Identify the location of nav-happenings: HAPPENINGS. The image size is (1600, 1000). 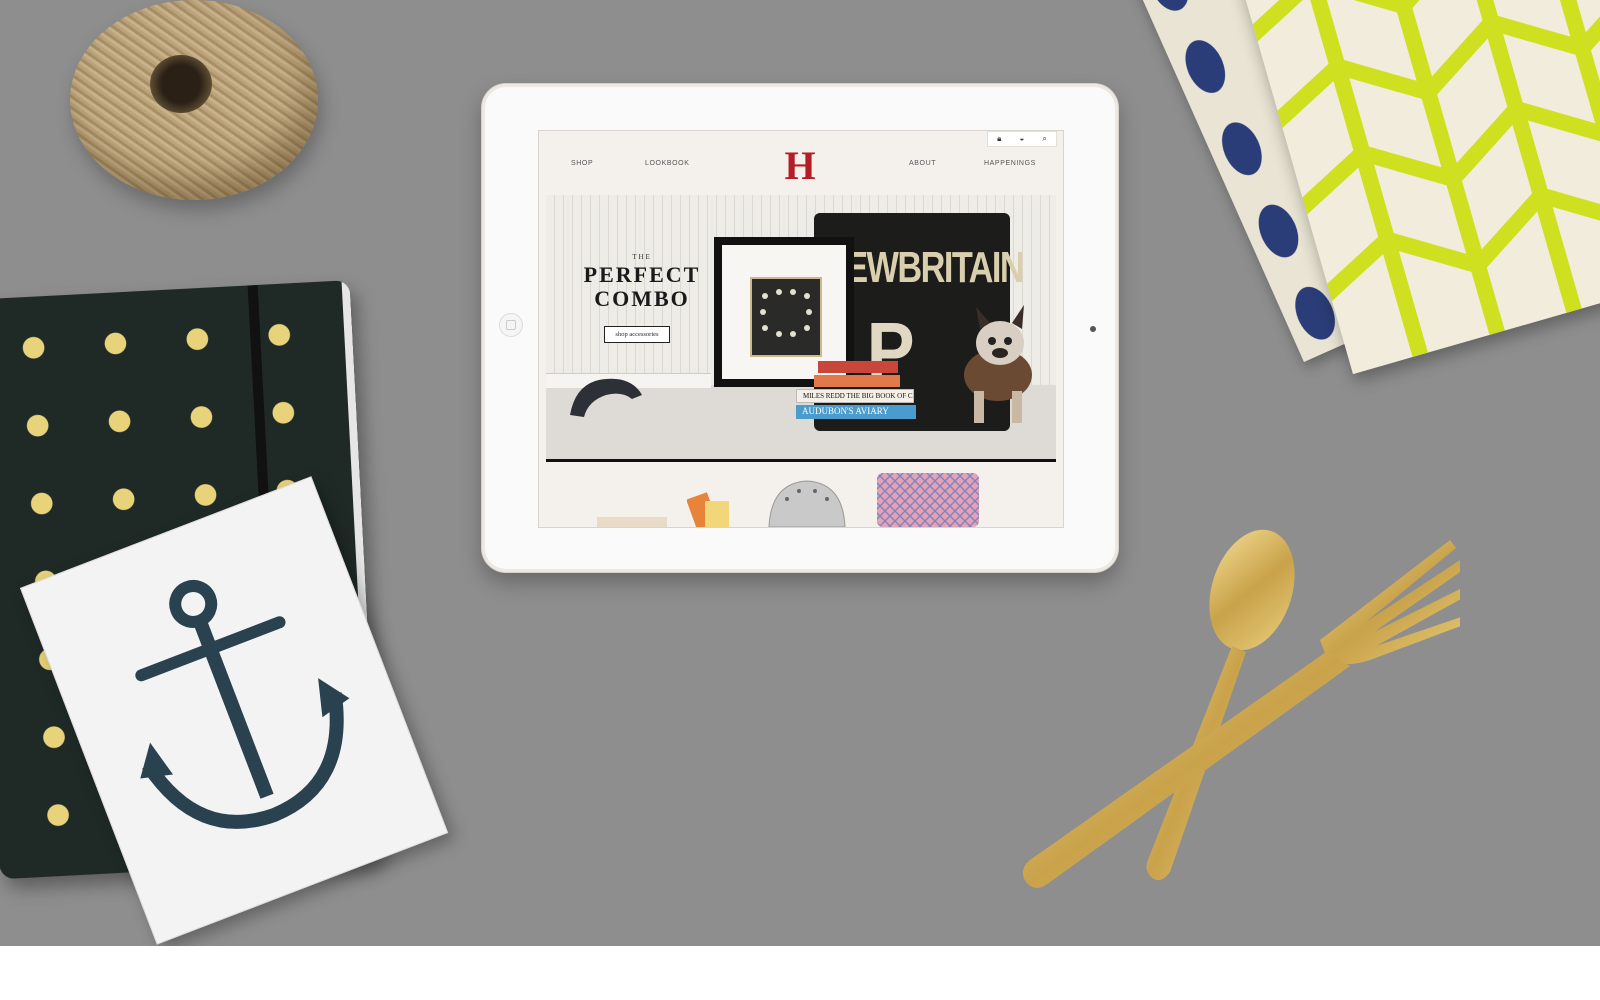
(1010, 163).